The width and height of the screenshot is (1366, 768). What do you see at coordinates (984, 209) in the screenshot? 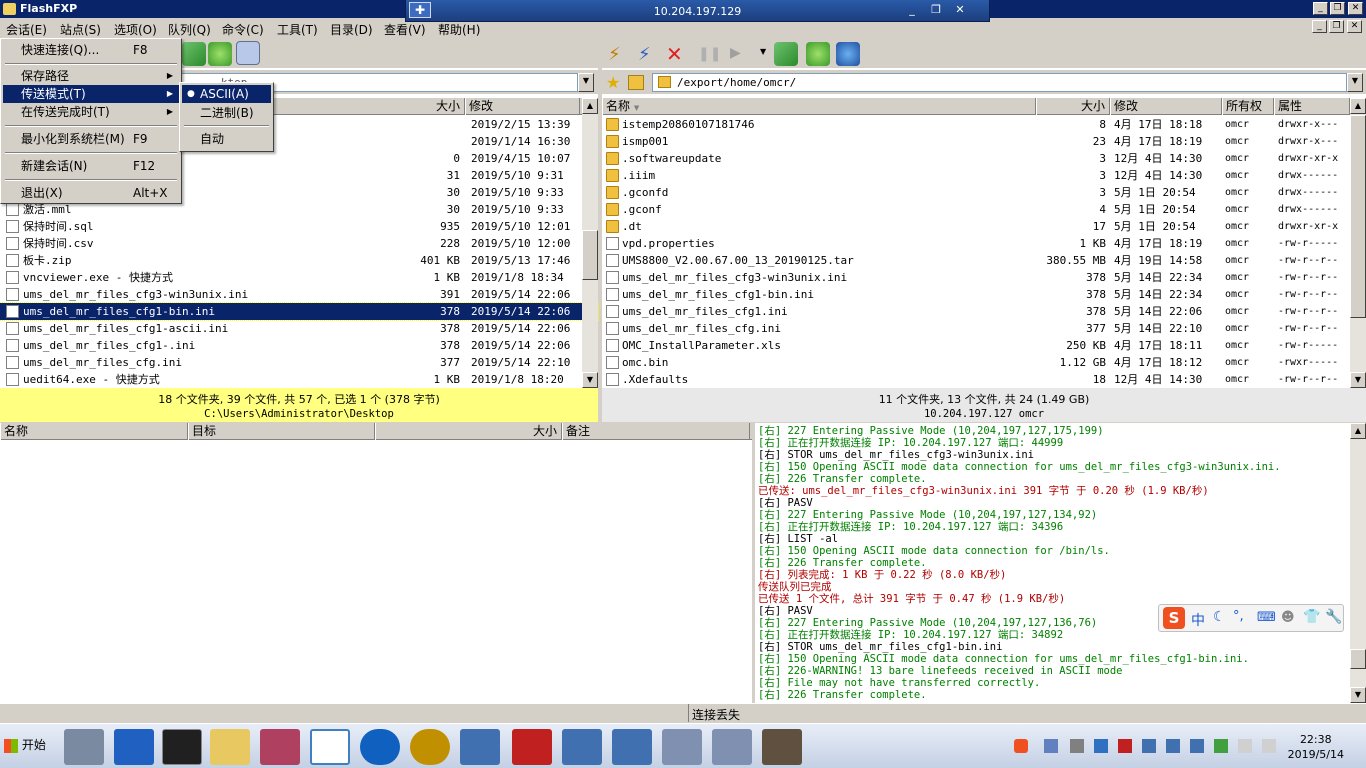
I see `table-row: .gconf 4 5月 1日 20:54 omcr drwx------` at bounding box center [984, 209].